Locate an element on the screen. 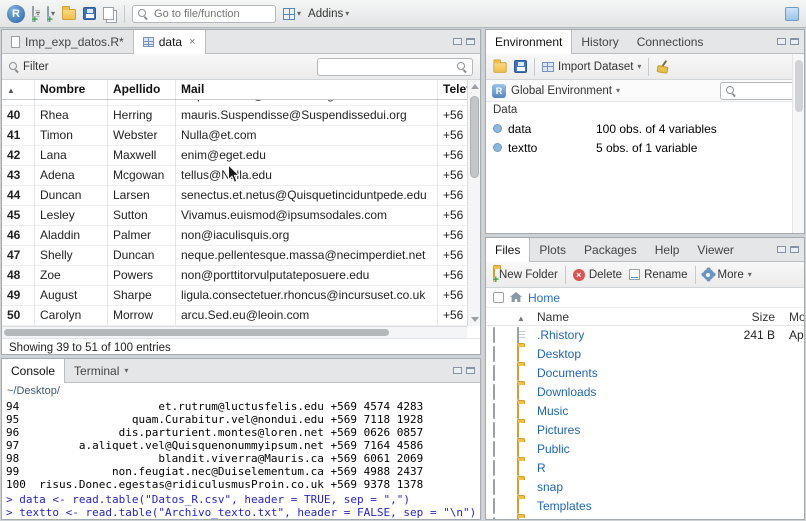 This screenshot has height=521, width=806. tab-history: History is located at coordinates (599, 41).